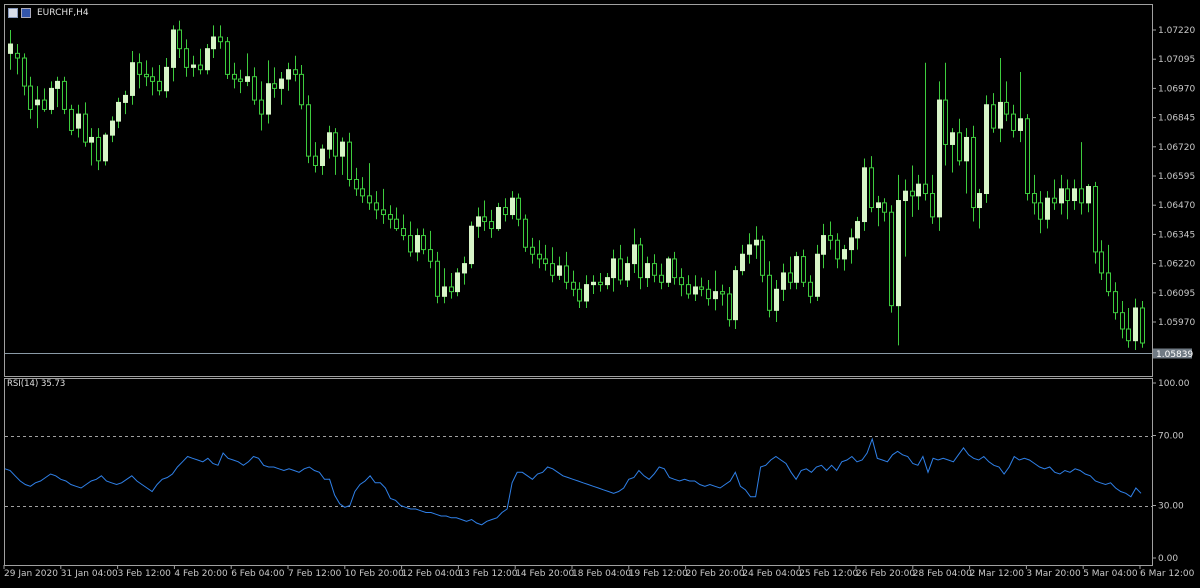  I want to click on time-tick-label: 3 Feb 12:00, so click(145, 574).